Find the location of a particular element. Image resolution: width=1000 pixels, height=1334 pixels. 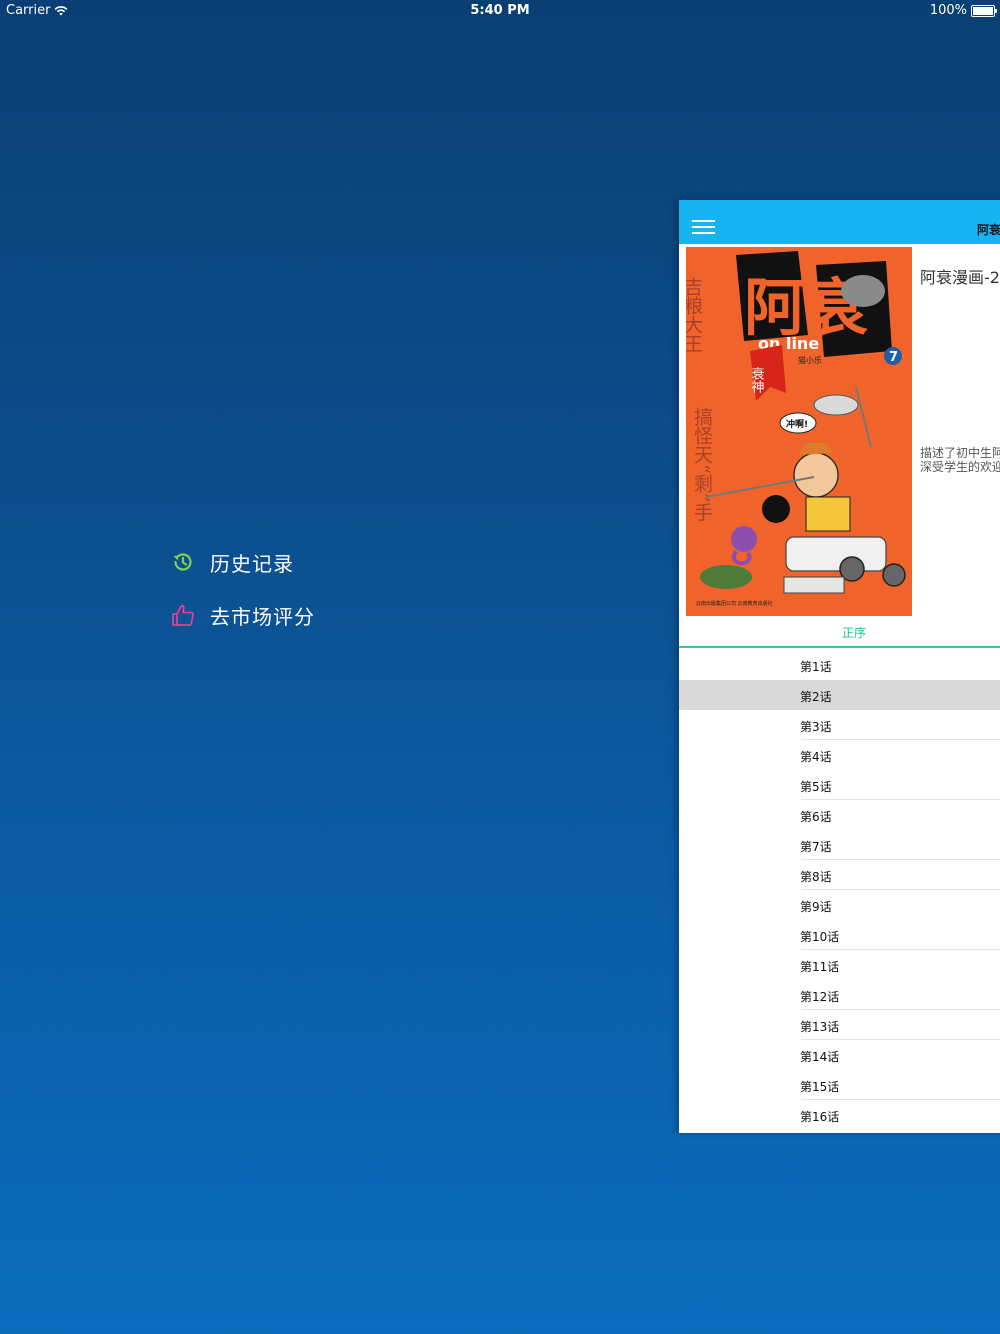

chapter-label: 第6话 is located at coordinates (816, 817).